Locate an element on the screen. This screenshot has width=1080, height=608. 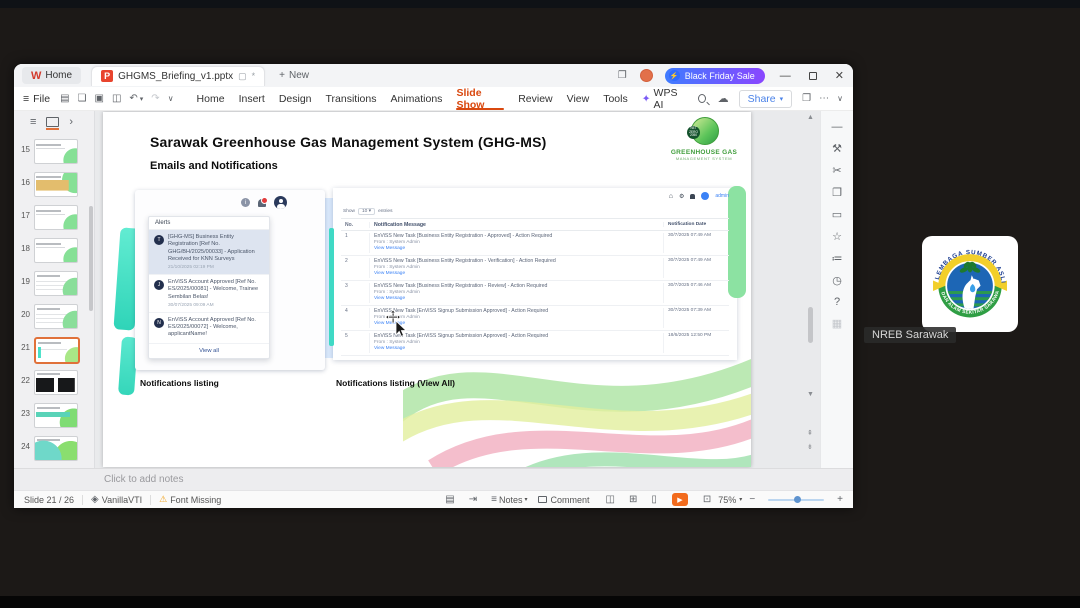
zoom-out-button: − is located at coordinates (752, 499).